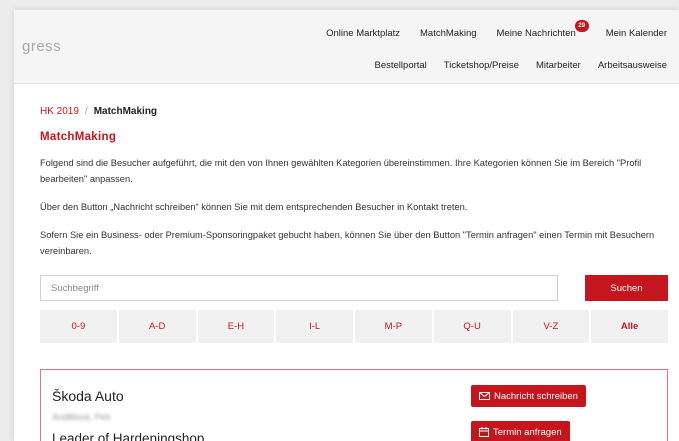  Describe the element at coordinates (78, 137) in the screenshot. I see `page-title: MatchMaking` at that location.